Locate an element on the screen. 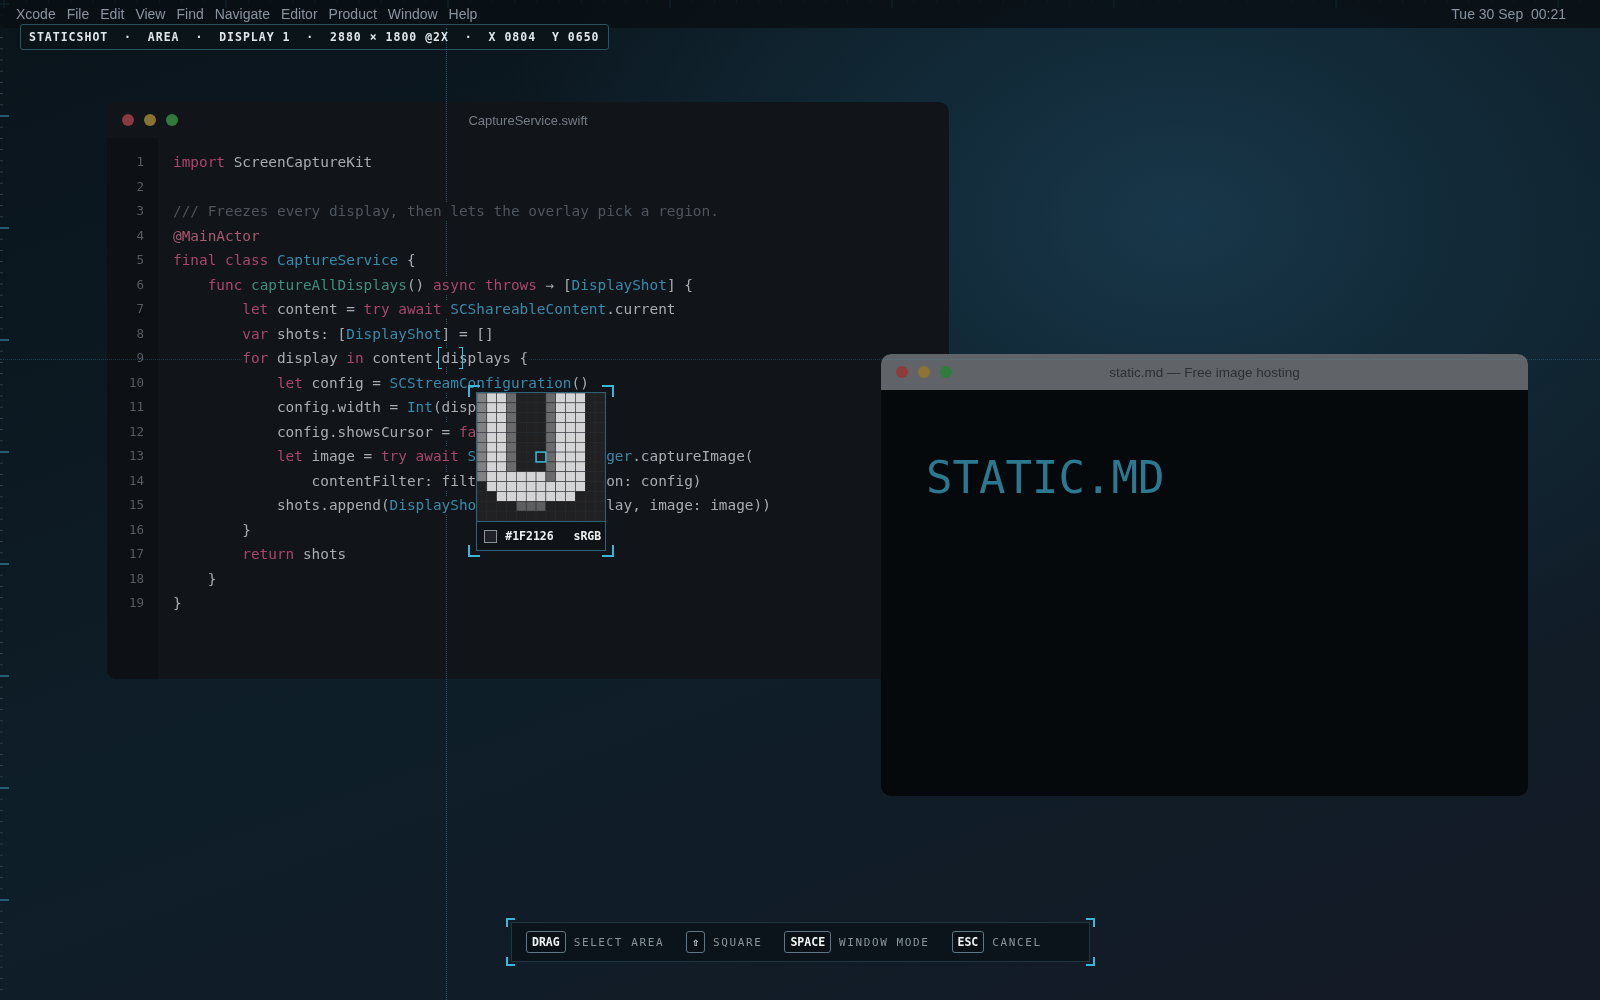 The width and height of the screenshot is (1600, 1000). minimize-button is located at coordinates (150, 120).